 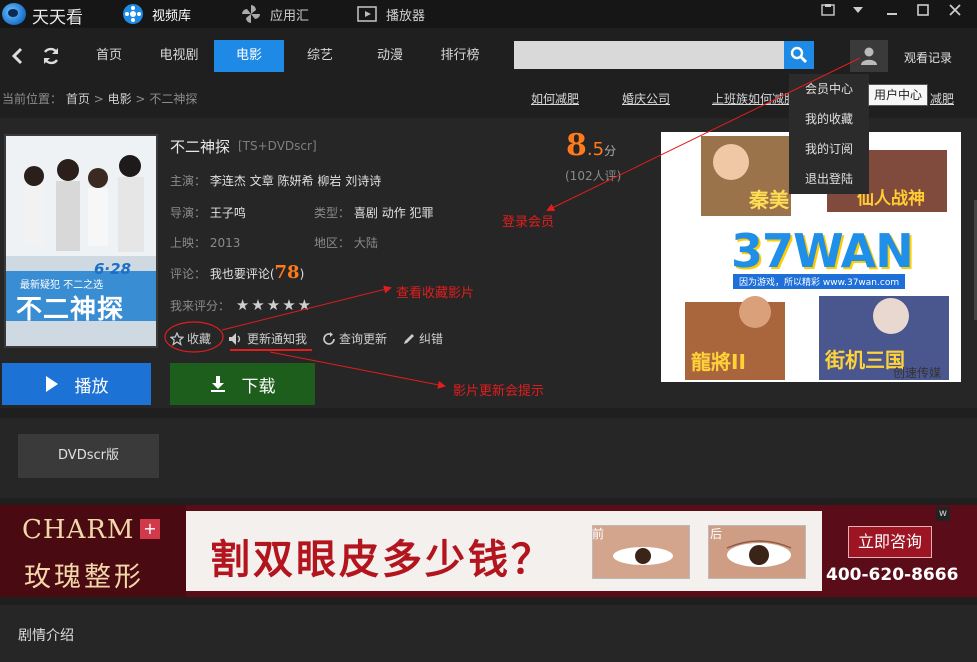 What do you see at coordinates (194, 337) in the screenshot?
I see `annotation-circle` at bounding box center [194, 337].